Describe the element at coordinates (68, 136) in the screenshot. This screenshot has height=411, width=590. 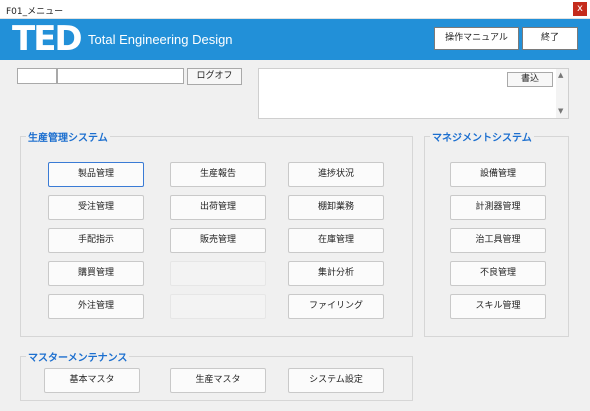
I see `production-system-title: 生産管理システム` at that location.